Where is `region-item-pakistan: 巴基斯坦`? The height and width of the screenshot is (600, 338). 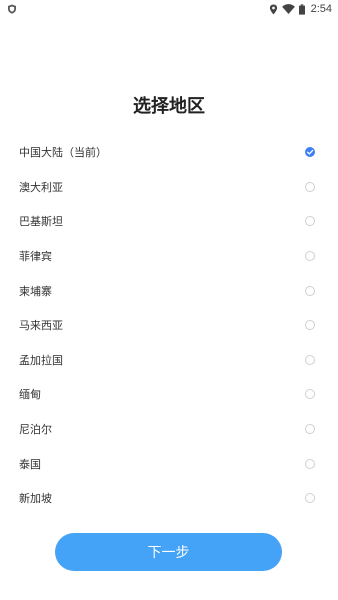
region-item-pakistan: 巴基斯坦 is located at coordinates (169, 221).